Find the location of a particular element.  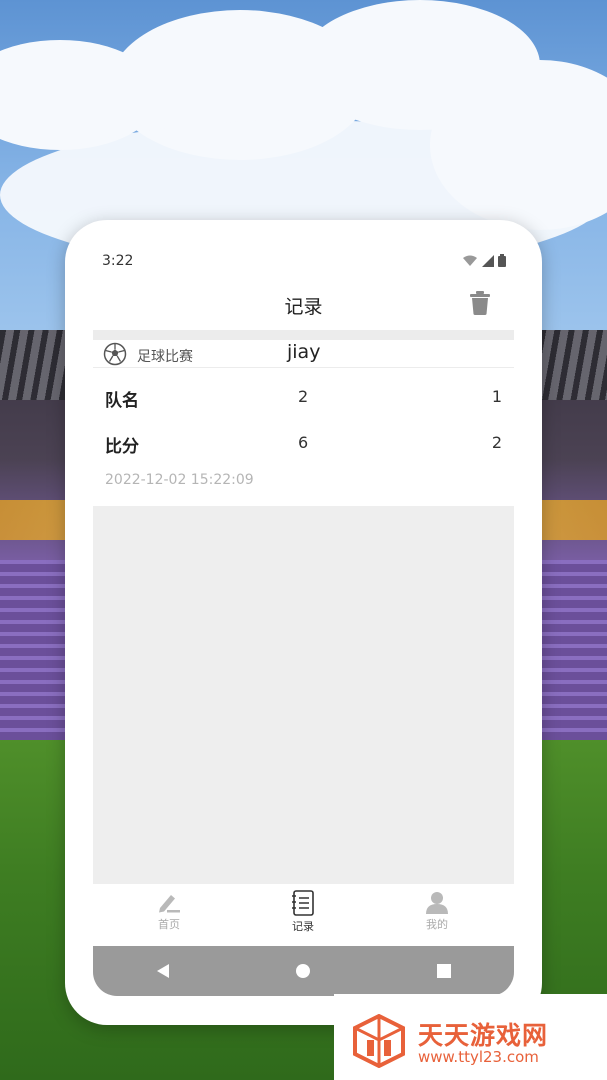

watermark-url: www.ttyl23.com is located at coordinates (478, 1057).